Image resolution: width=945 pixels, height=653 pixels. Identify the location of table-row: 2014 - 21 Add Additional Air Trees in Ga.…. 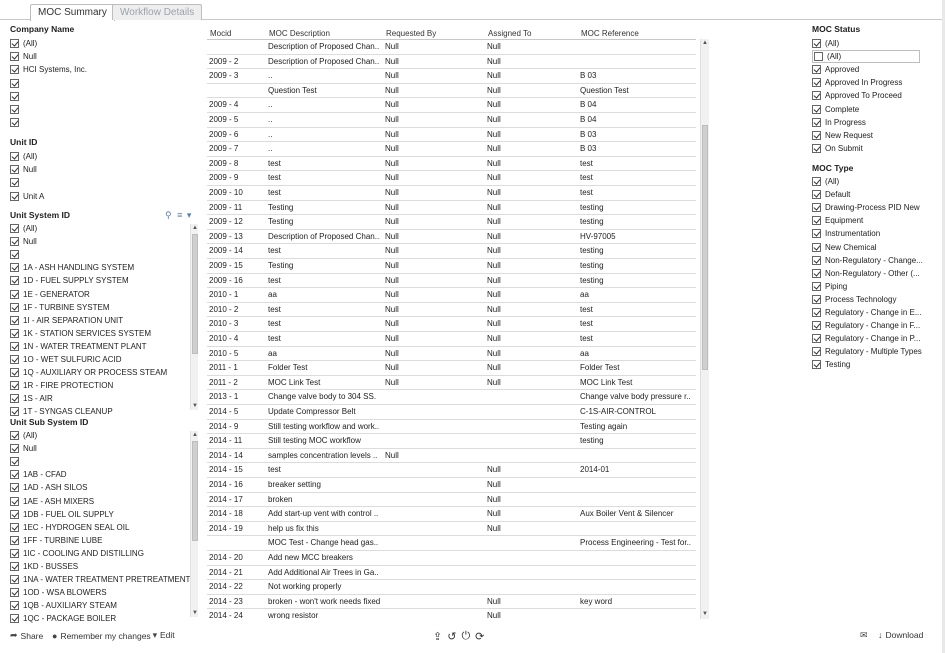
(451, 573).